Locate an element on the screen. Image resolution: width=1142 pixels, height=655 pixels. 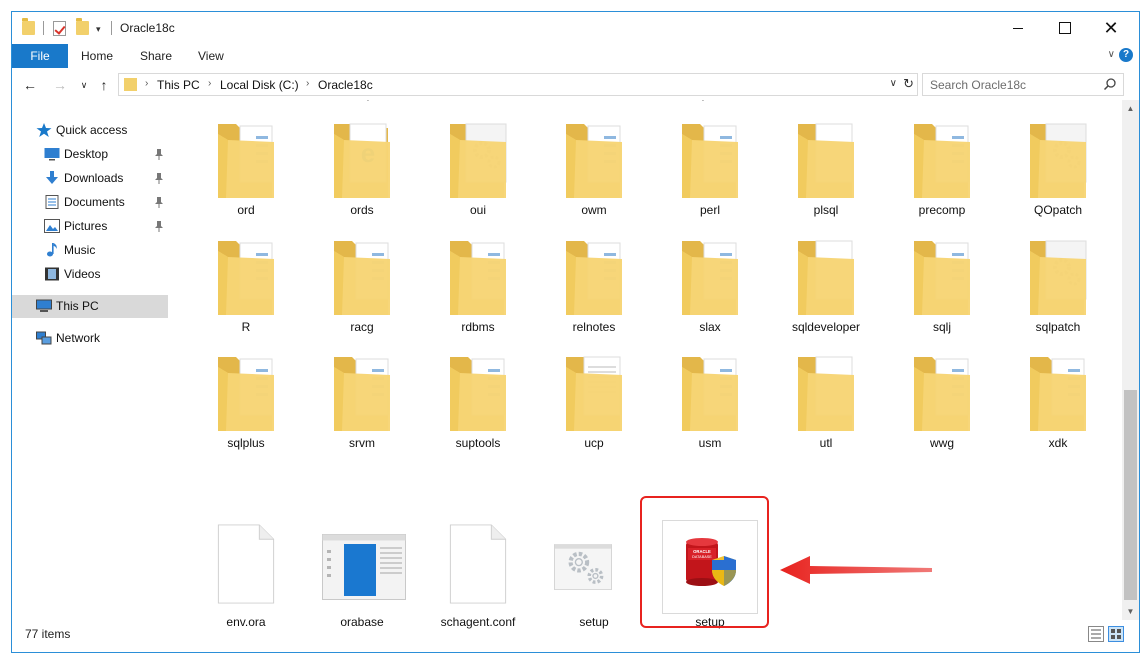
close-button: ✕ is located at coordinates (1111, 28).